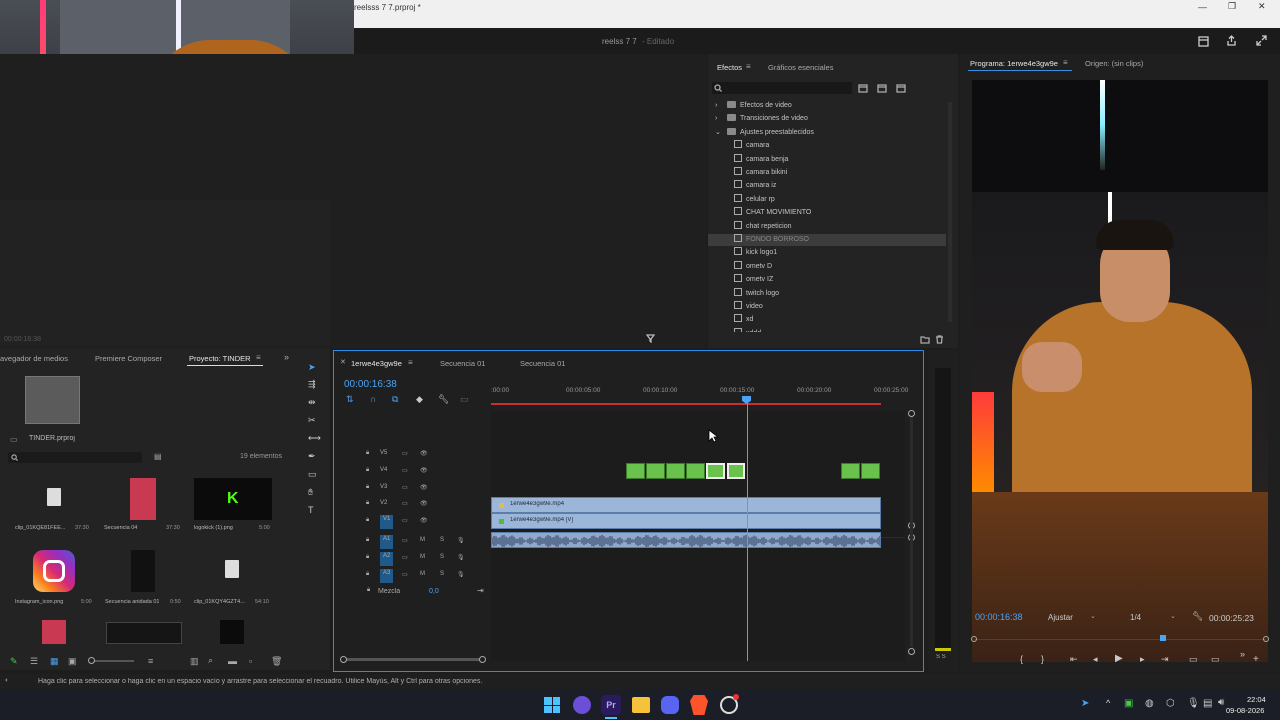 This screenshot has width=1280, height=720. What do you see at coordinates (827, 253) in the screenshot?
I see `effects-preset: kick logo1` at bounding box center [827, 253].